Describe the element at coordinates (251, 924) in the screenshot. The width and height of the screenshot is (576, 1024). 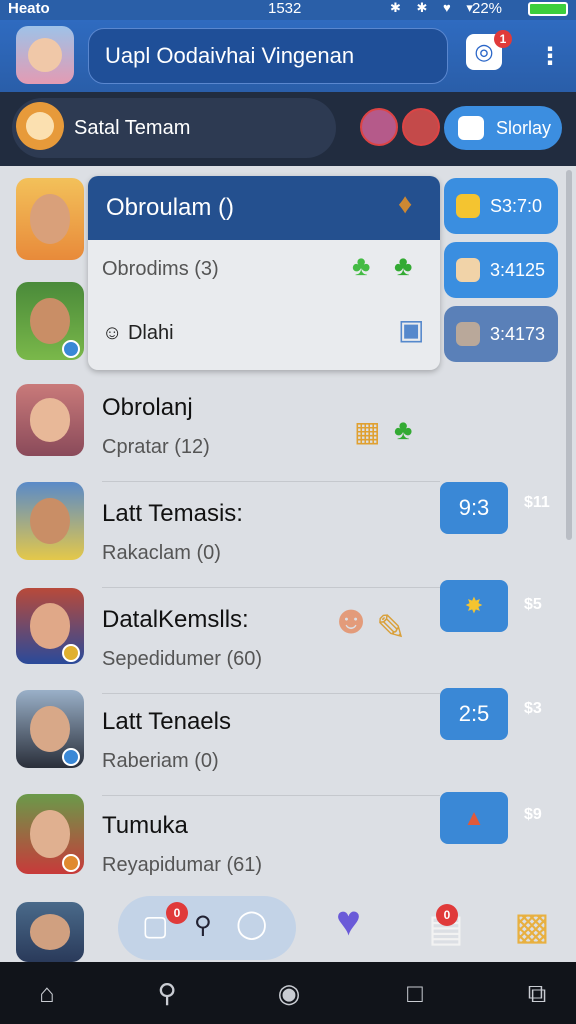
I see `whatsapp-icon: ◯` at that location.